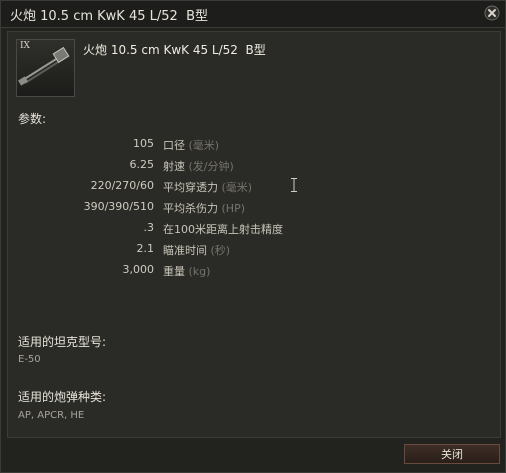 The height and width of the screenshot is (473, 506). What do you see at coordinates (142, 164) in the screenshot?
I see `param-value: 6.25` at bounding box center [142, 164].